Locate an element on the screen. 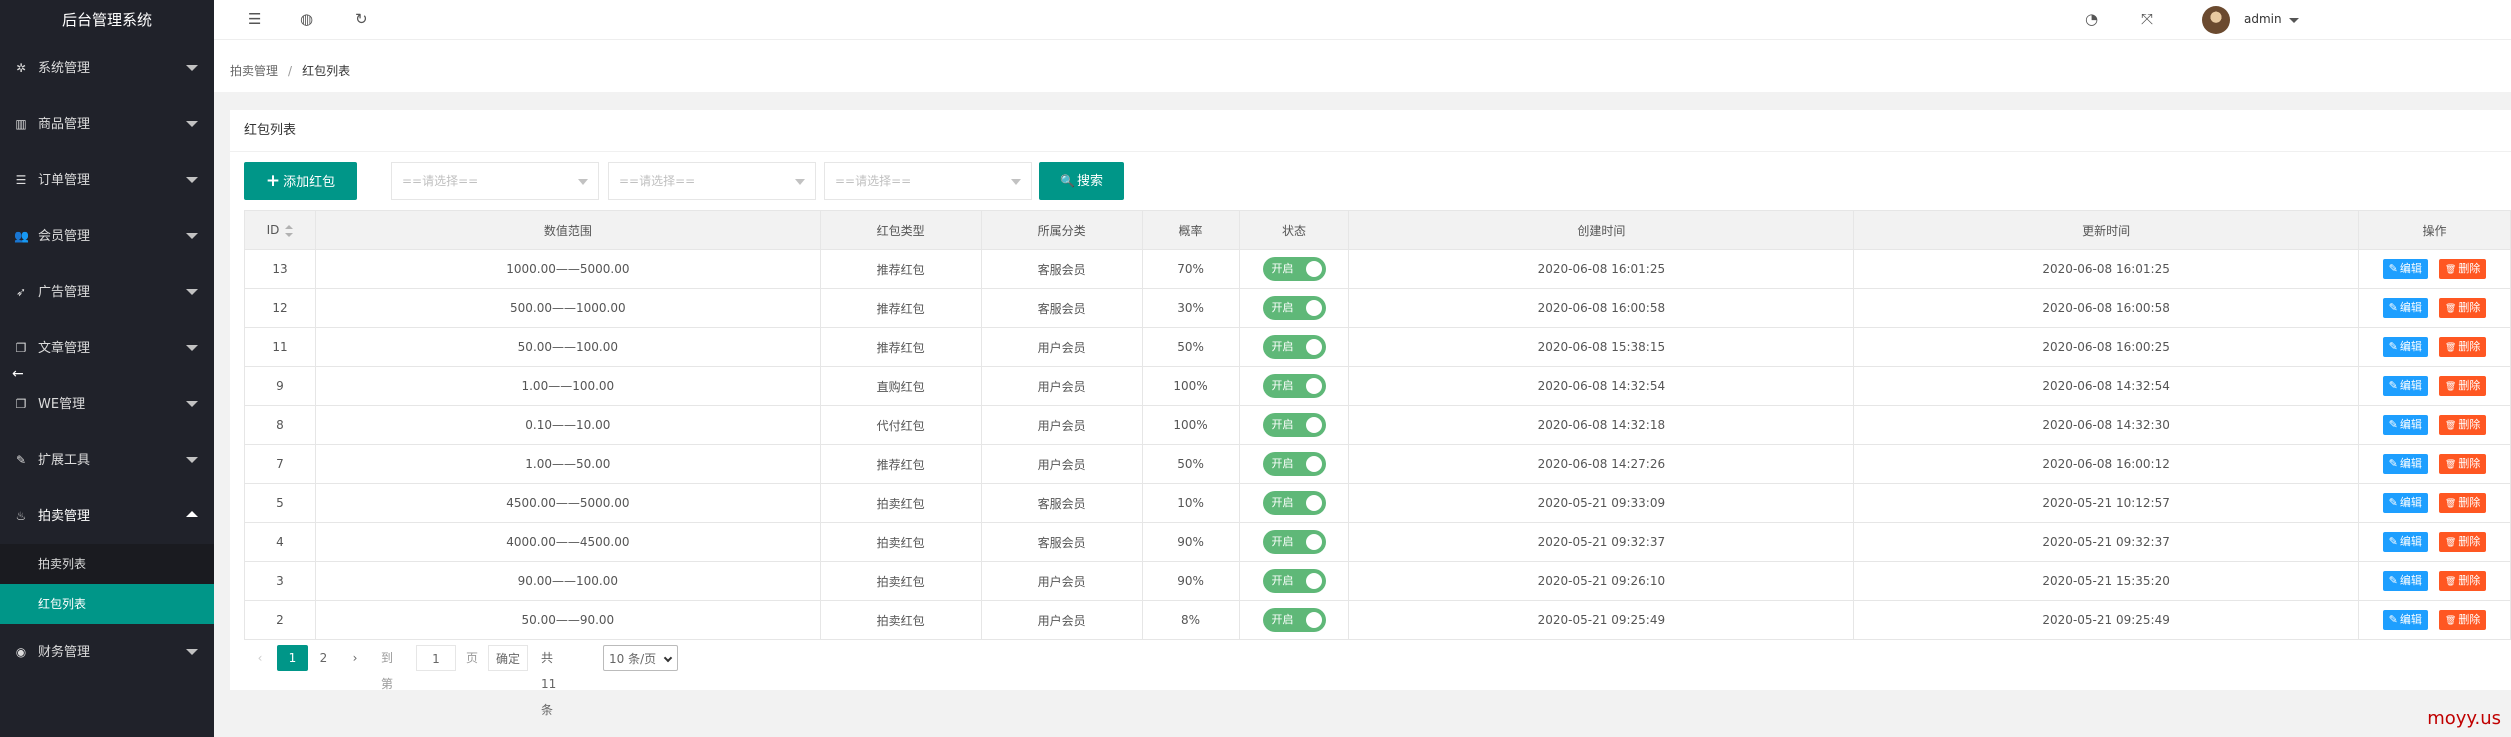 Image resolution: width=2511 pixels, height=737 pixels. cell-type: 代付红包 is located at coordinates (900, 425).